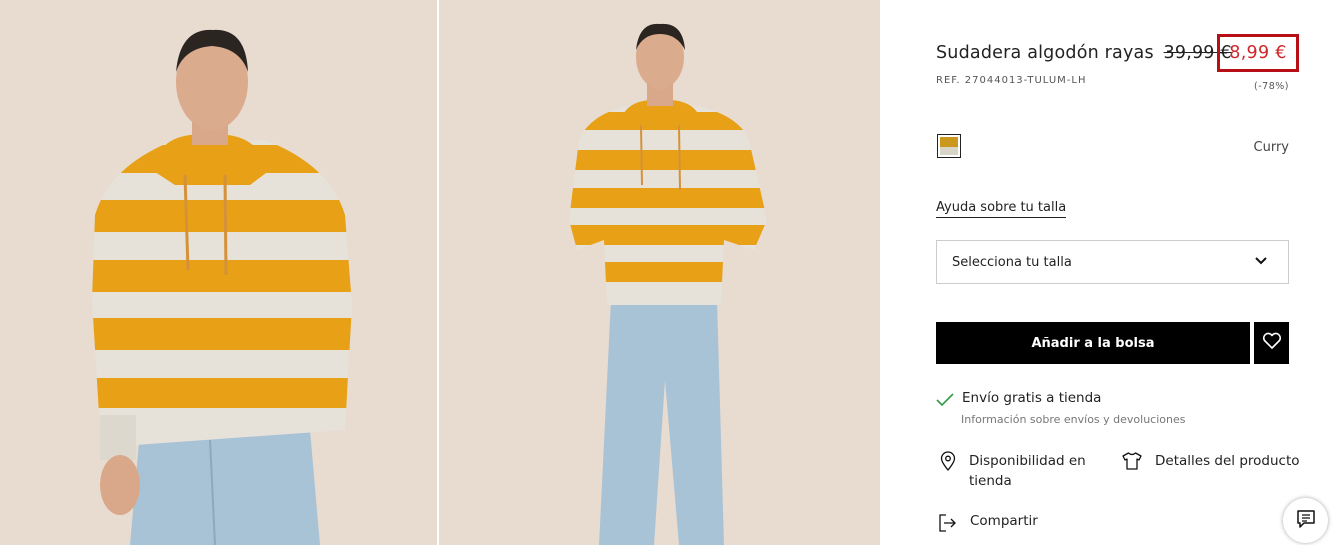 This screenshot has height=545, width=1340. What do you see at coordinates (1261, 262) in the screenshot?
I see `chevron-down-icon` at bounding box center [1261, 262].